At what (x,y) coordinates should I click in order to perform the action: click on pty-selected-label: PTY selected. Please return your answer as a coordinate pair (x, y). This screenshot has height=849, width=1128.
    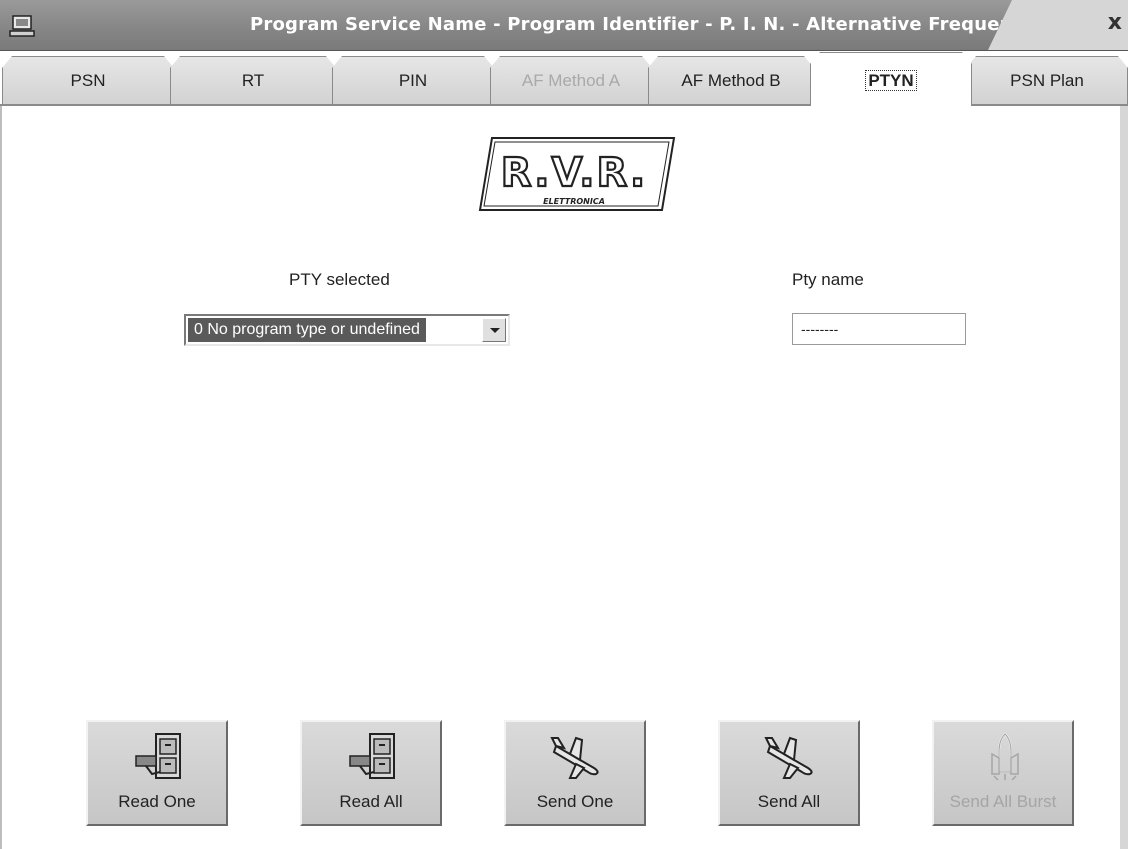
    Looking at the image, I should click on (339, 279).